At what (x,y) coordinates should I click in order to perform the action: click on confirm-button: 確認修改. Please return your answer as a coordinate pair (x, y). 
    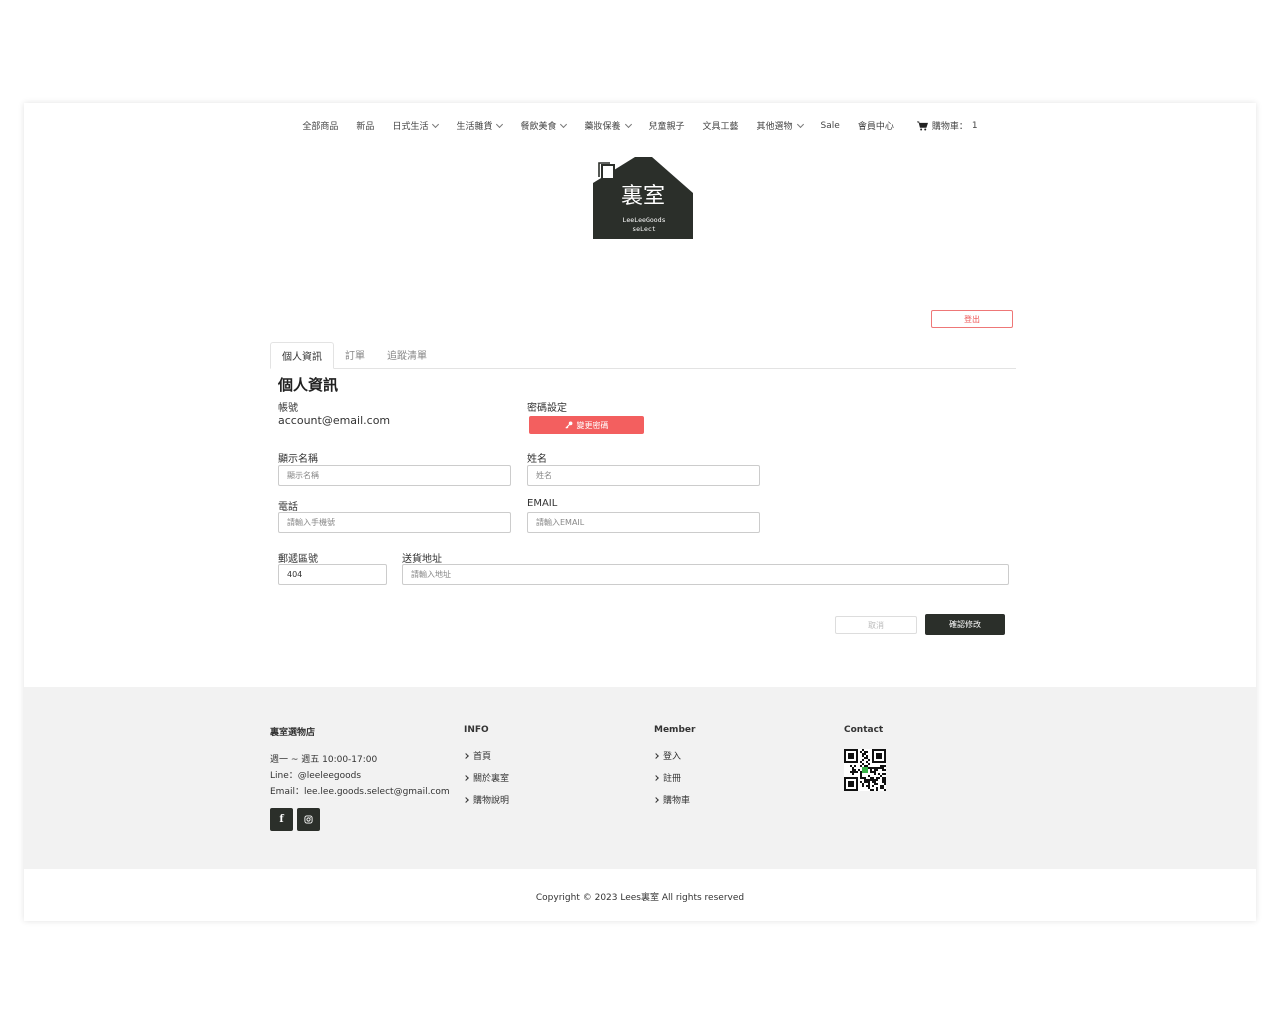
    Looking at the image, I should click on (965, 624).